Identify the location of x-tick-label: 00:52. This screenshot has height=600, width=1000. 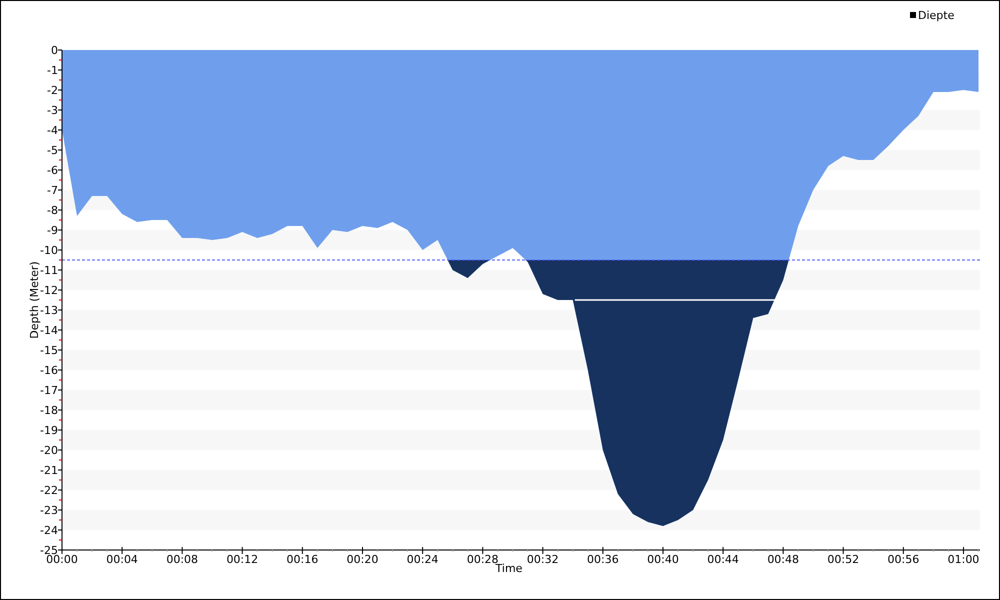
(843, 559).